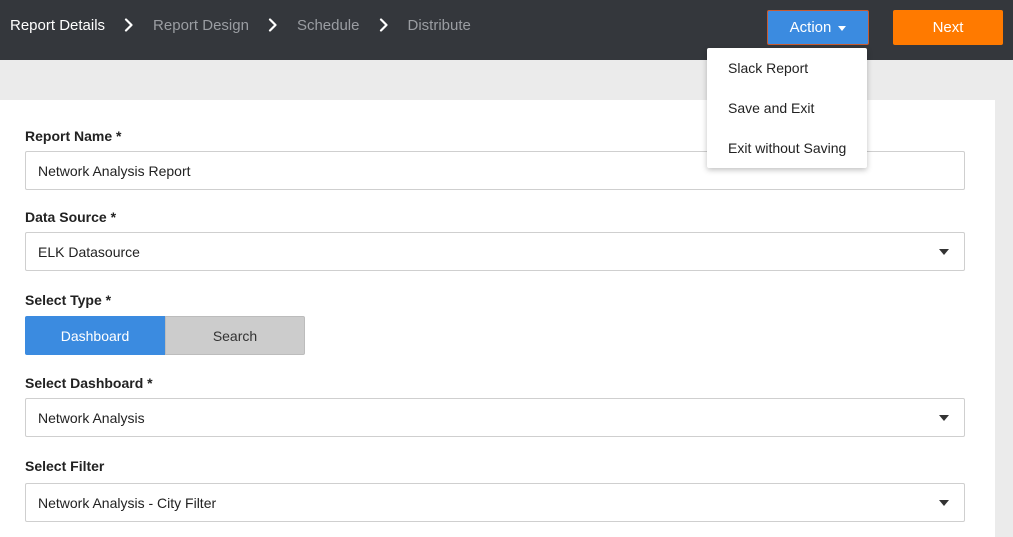 This screenshot has width=1013, height=537. I want to click on select-filter-label: Select Filter, so click(65, 466).